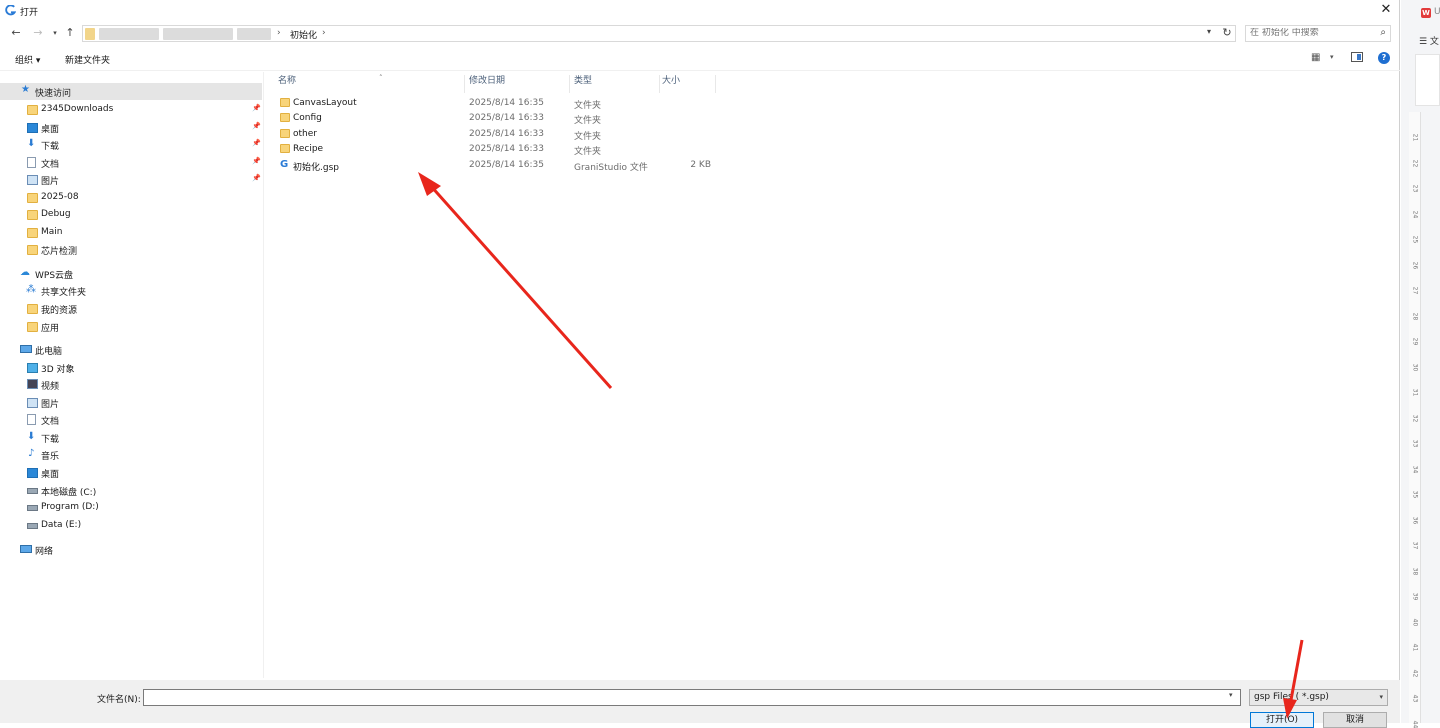 The height and width of the screenshot is (728, 1440). Describe the element at coordinates (1332, 57) in the screenshot. I see `view-dropdown-icon: ▾` at that location.